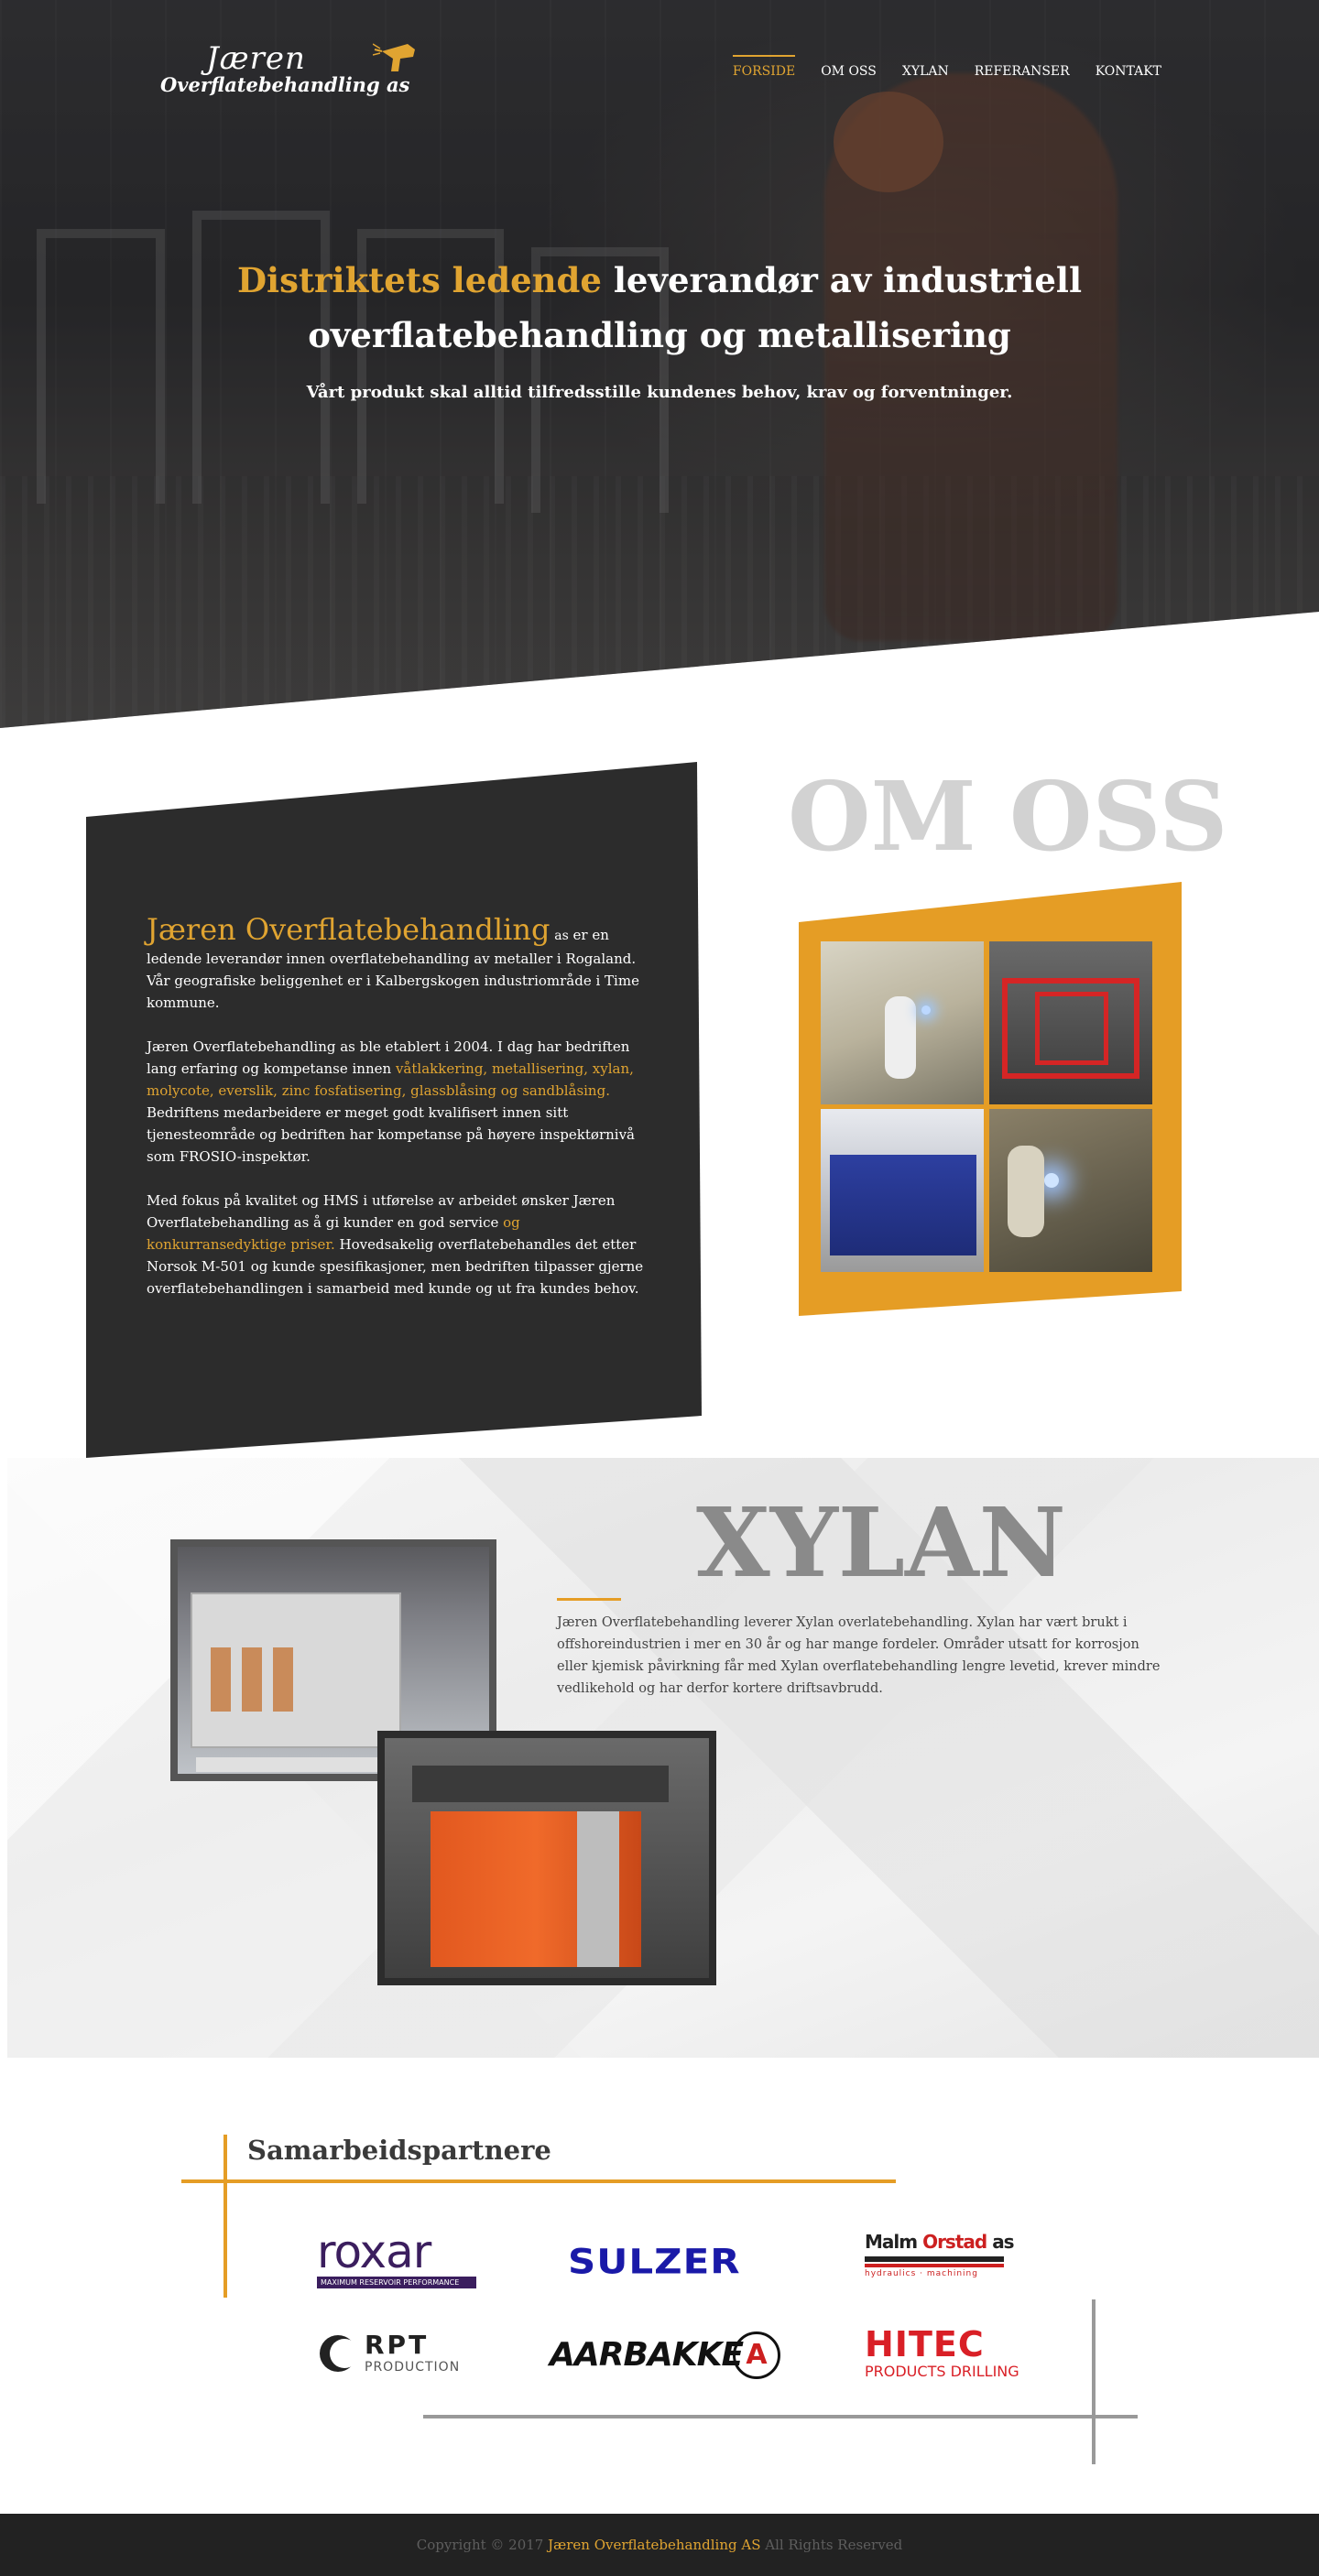 The width and height of the screenshot is (1319, 2576). I want to click on orstad-text: Orstad, so click(954, 2242).